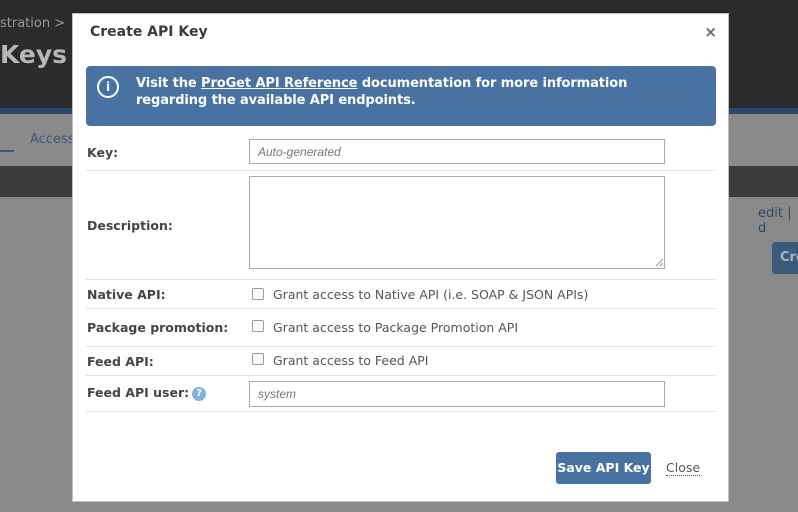 This screenshot has width=798, height=512. I want to click on package-promotion-checkbox-label: Grant access to Package Promotion API, so click(395, 327).